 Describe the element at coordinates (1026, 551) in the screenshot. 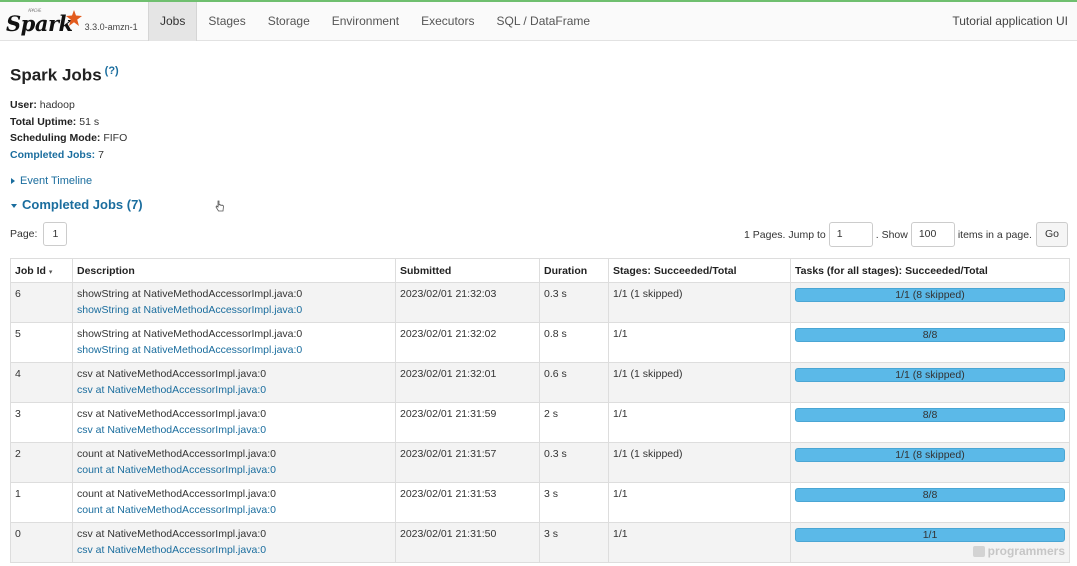

I see `watermark-text: programmers` at that location.